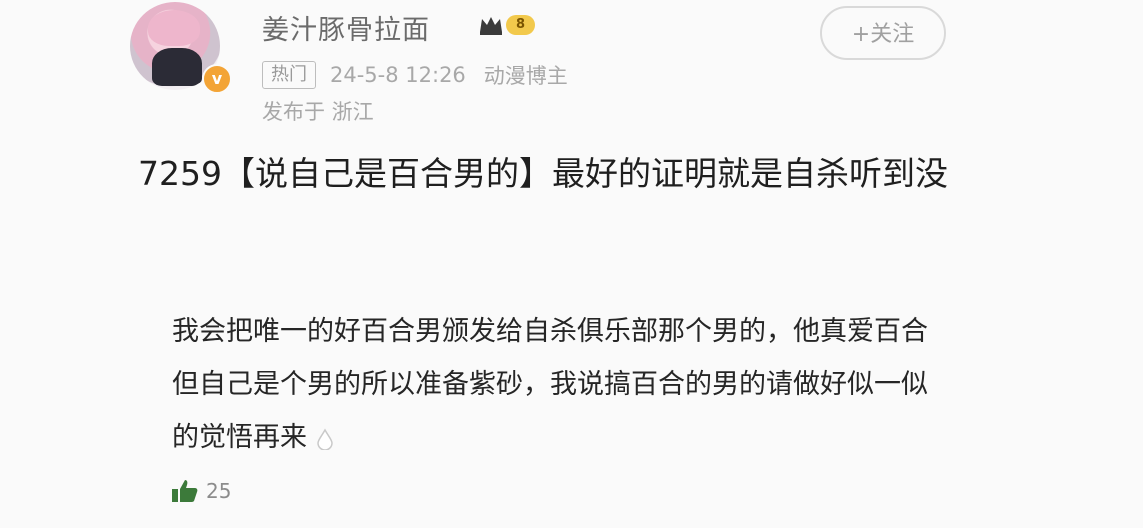 The width and height of the screenshot is (1143, 528). Describe the element at coordinates (521, 25) in the screenshot. I see `level-value: 8` at that location.